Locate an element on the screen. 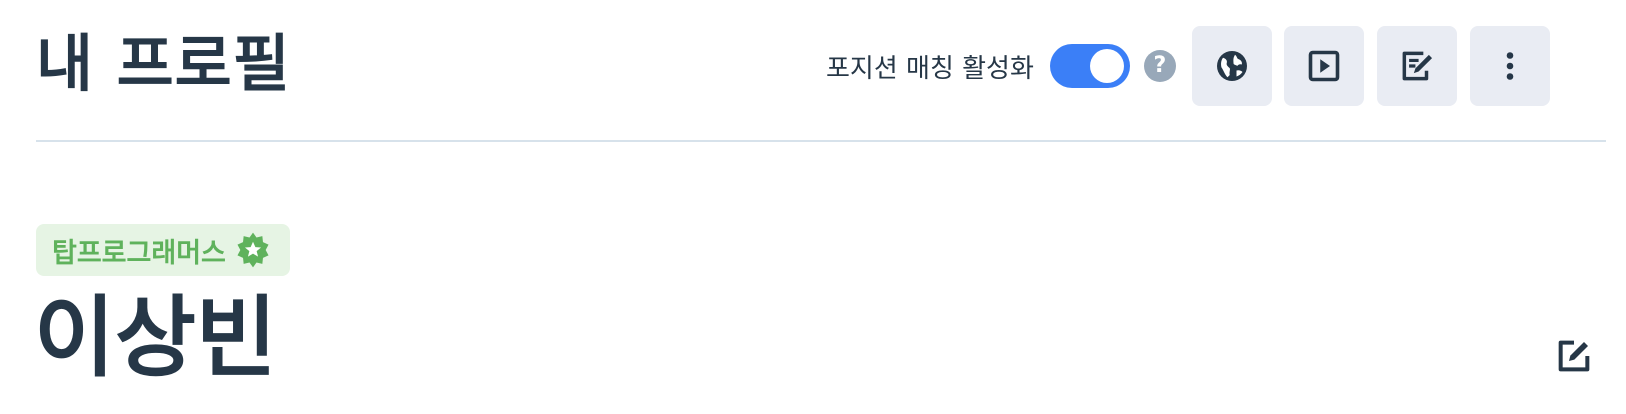 This screenshot has height=414, width=1626. top-programmers-badge: 탑프로그래머스 is located at coordinates (163, 250).